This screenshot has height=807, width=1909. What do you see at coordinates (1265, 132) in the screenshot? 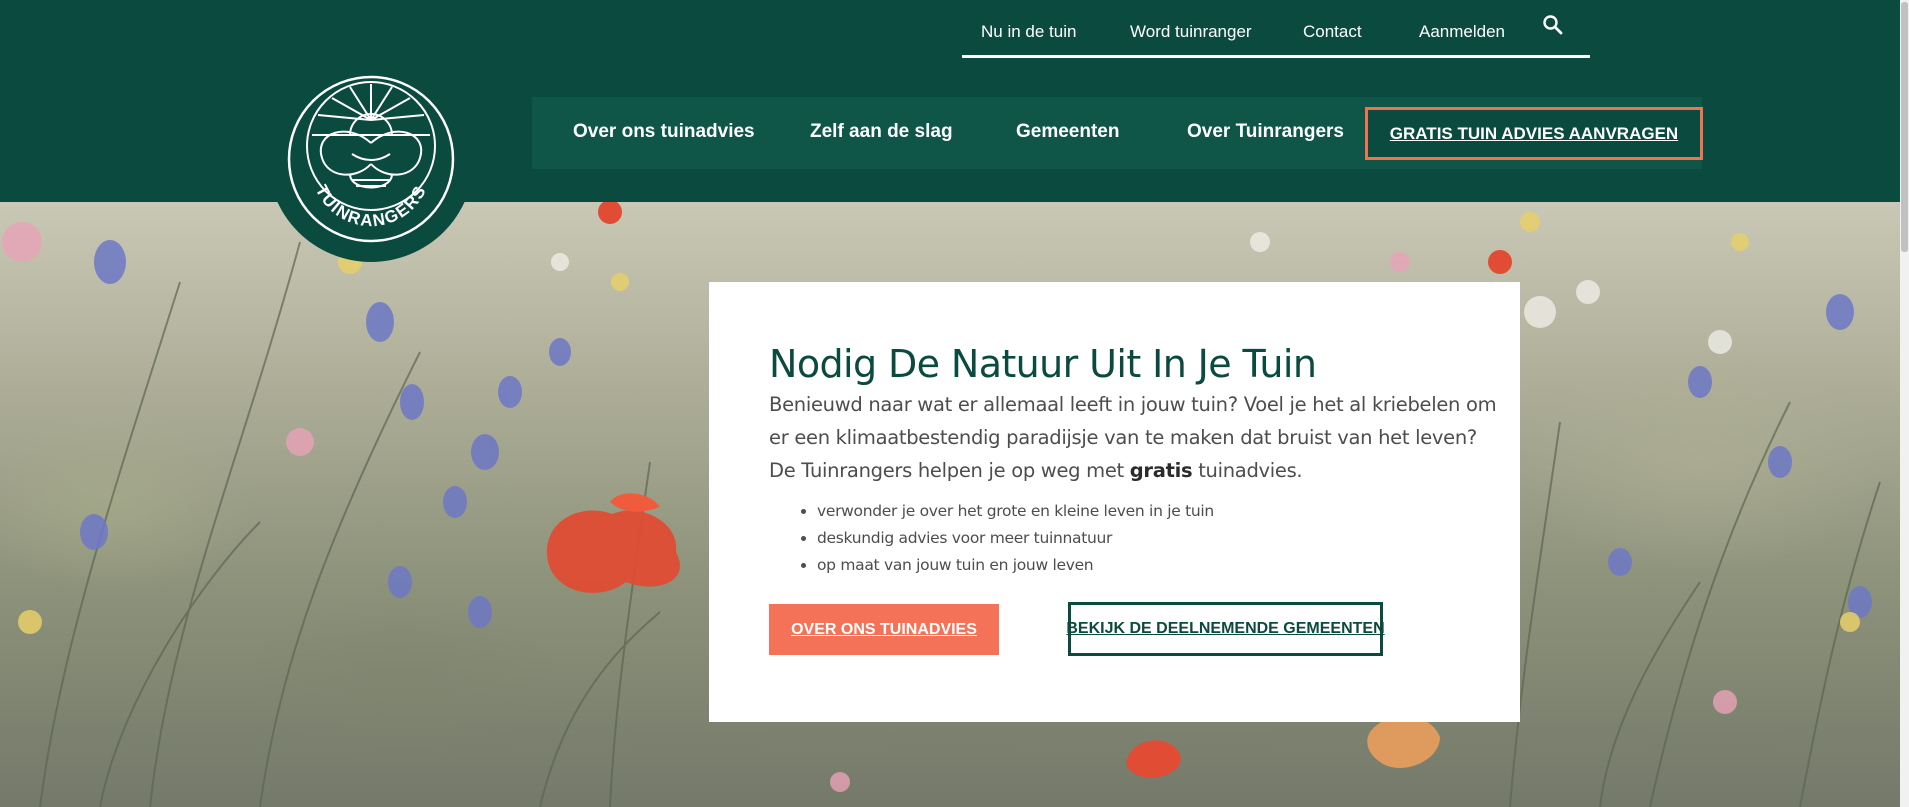
I see `nav-item-over-tuinrangers: Over Tuinrangers` at bounding box center [1265, 132].